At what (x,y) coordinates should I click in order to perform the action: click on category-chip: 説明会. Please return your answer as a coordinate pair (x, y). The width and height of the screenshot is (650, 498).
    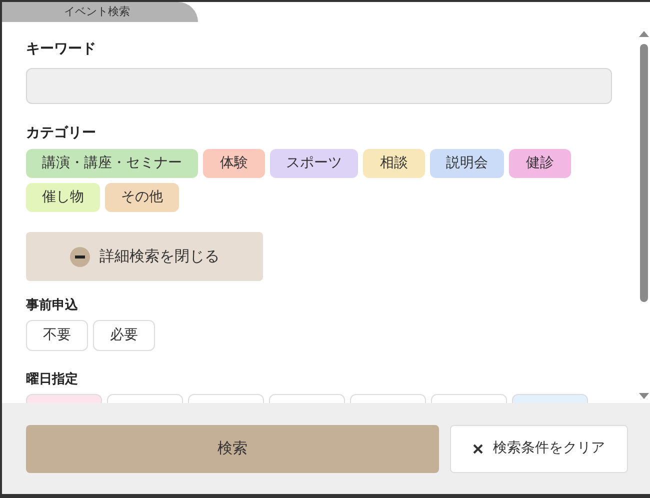
    Looking at the image, I should click on (467, 163).